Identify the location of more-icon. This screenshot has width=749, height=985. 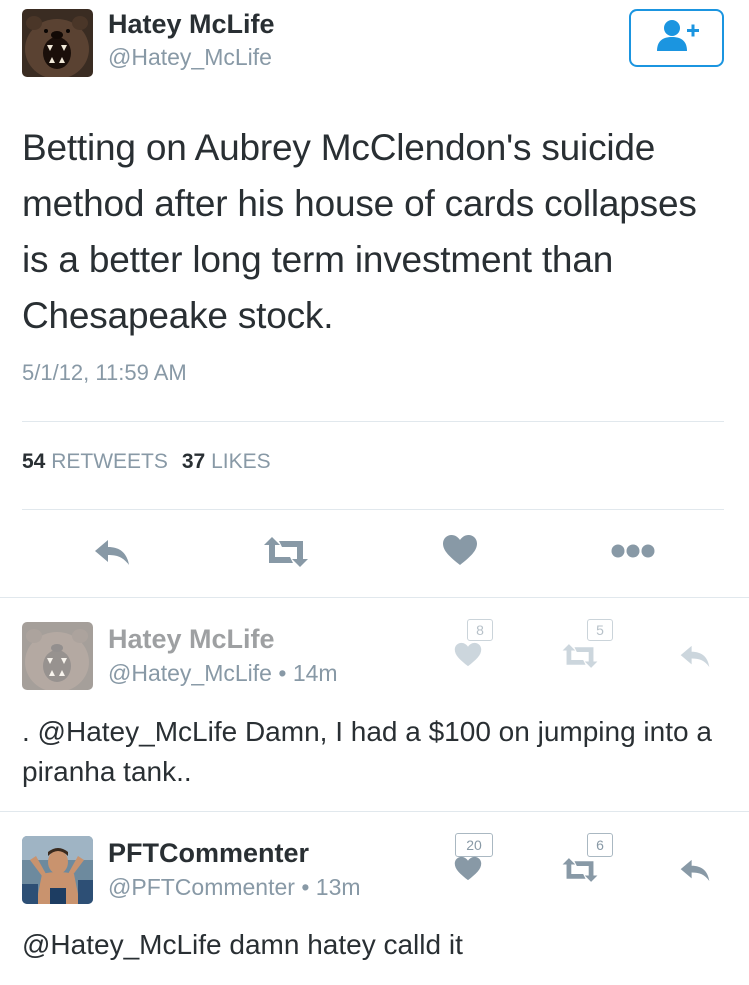
(633, 553).